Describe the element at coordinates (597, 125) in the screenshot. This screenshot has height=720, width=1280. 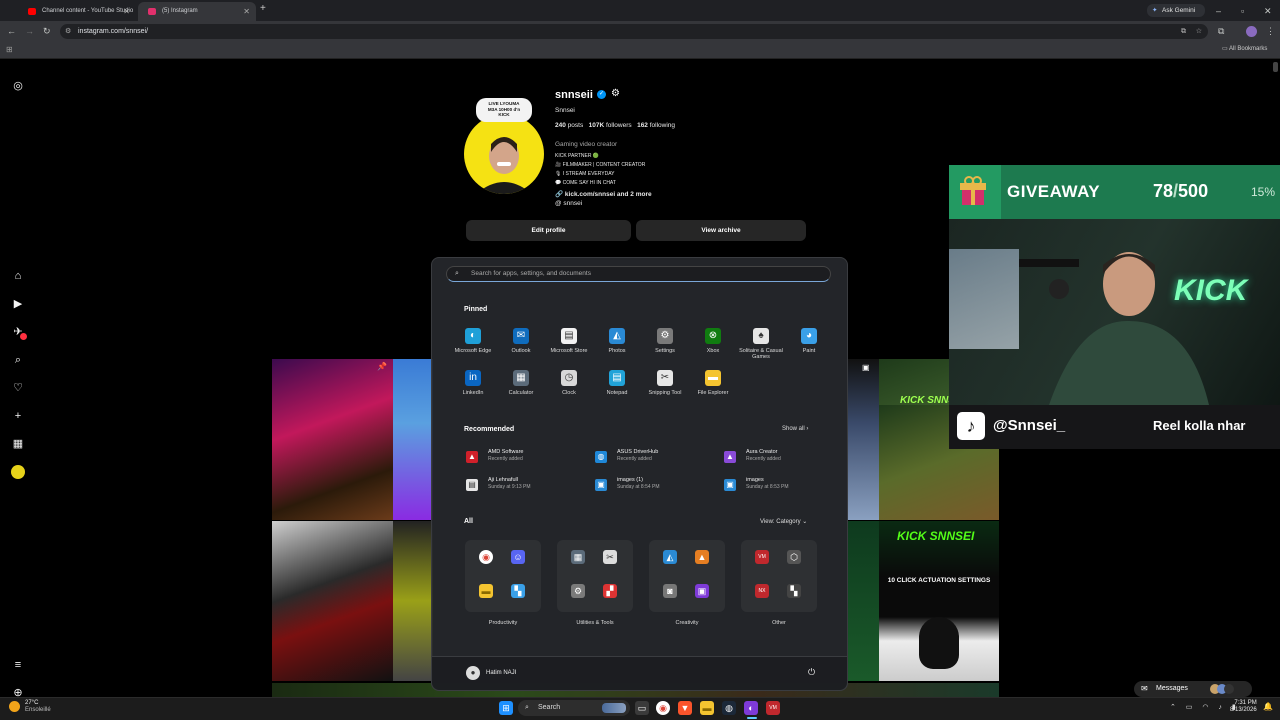
I see `followers-count: 107K` at that location.